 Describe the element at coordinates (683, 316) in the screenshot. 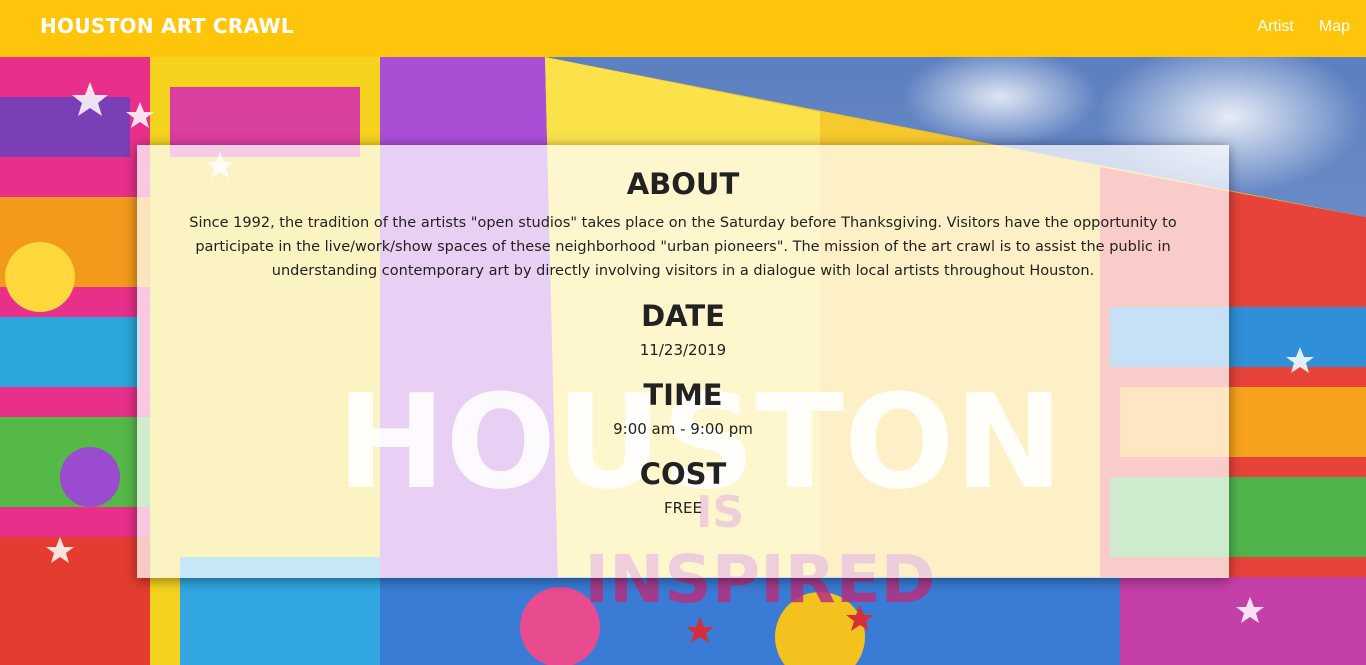

I see `date-heading: DATE` at that location.